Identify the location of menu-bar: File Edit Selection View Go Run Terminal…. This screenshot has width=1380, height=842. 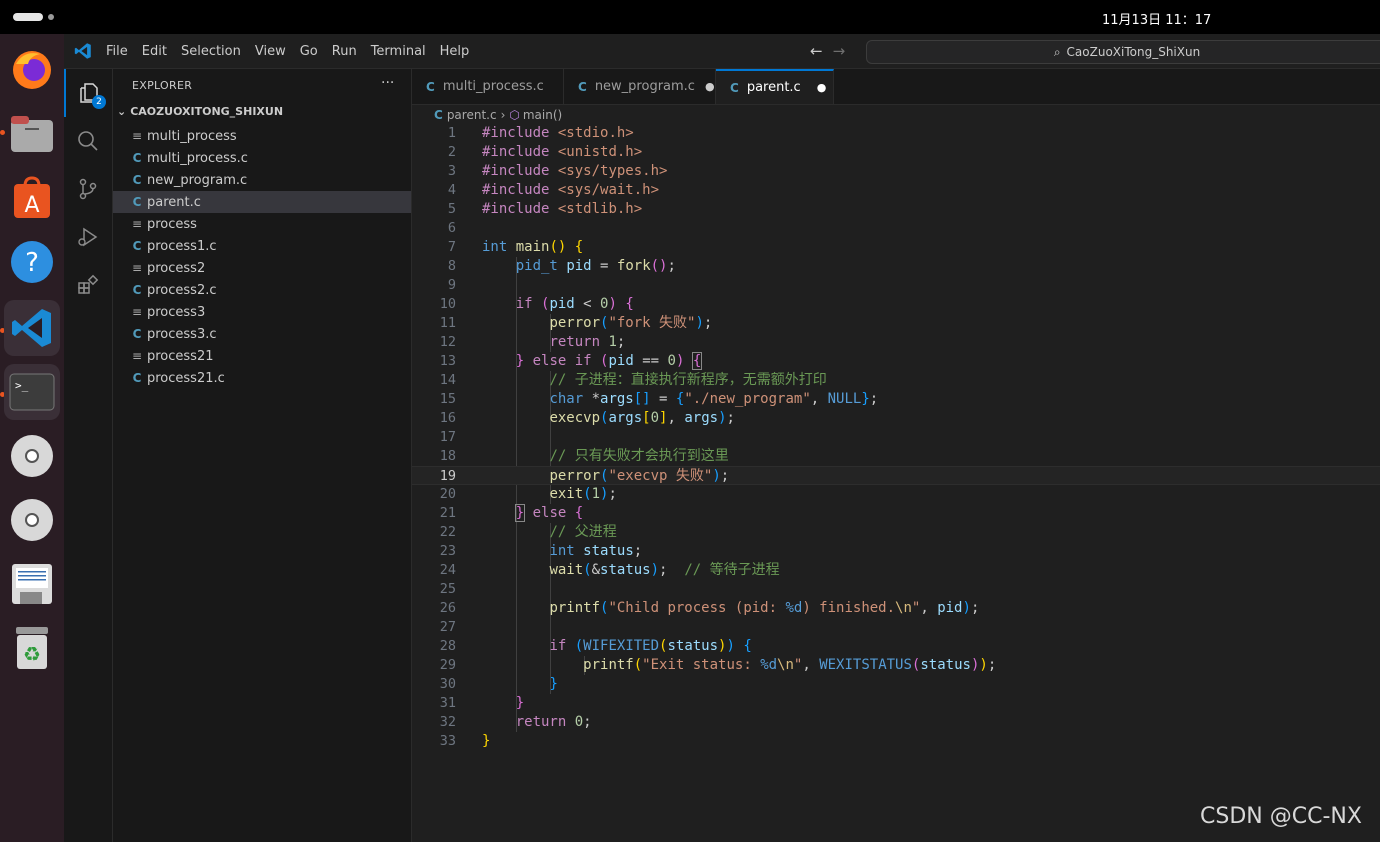
(294, 51).